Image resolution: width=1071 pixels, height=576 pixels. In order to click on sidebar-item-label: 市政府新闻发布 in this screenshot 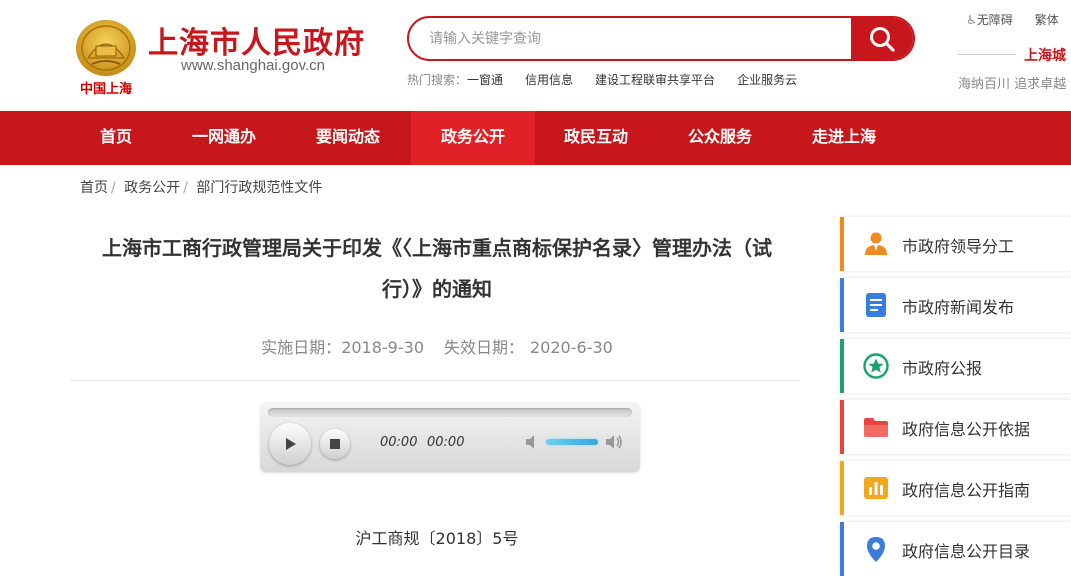, I will do `click(958, 307)`.